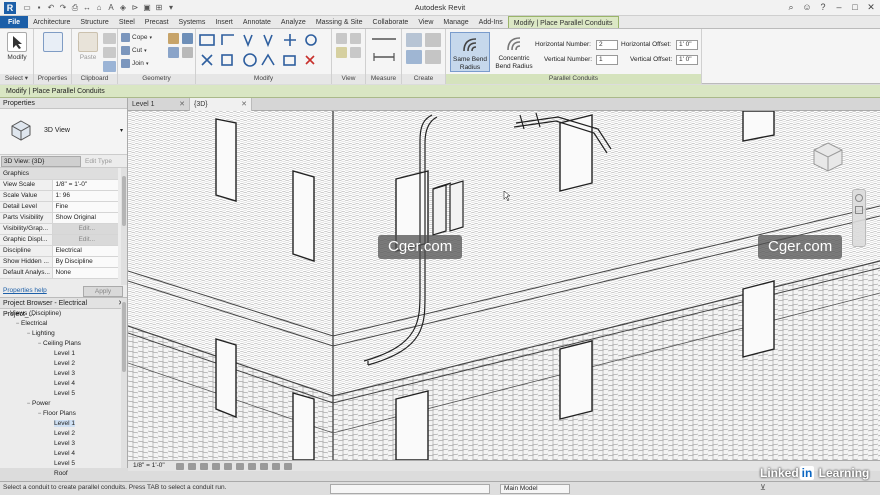  I want to click on visual-style-icon, so click(192, 466).